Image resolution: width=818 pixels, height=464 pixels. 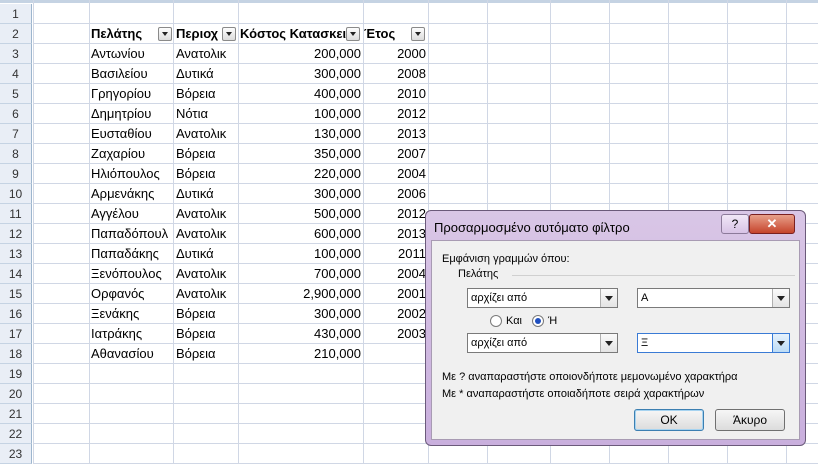 What do you see at coordinates (16, 194) in the screenshot?
I see `row-header: 10` at bounding box center [16, 194].